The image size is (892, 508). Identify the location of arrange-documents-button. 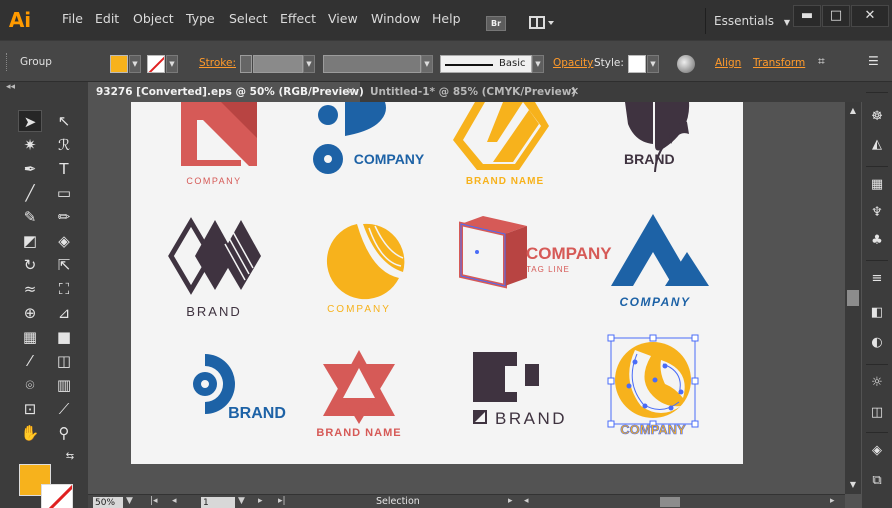
(542, 23).